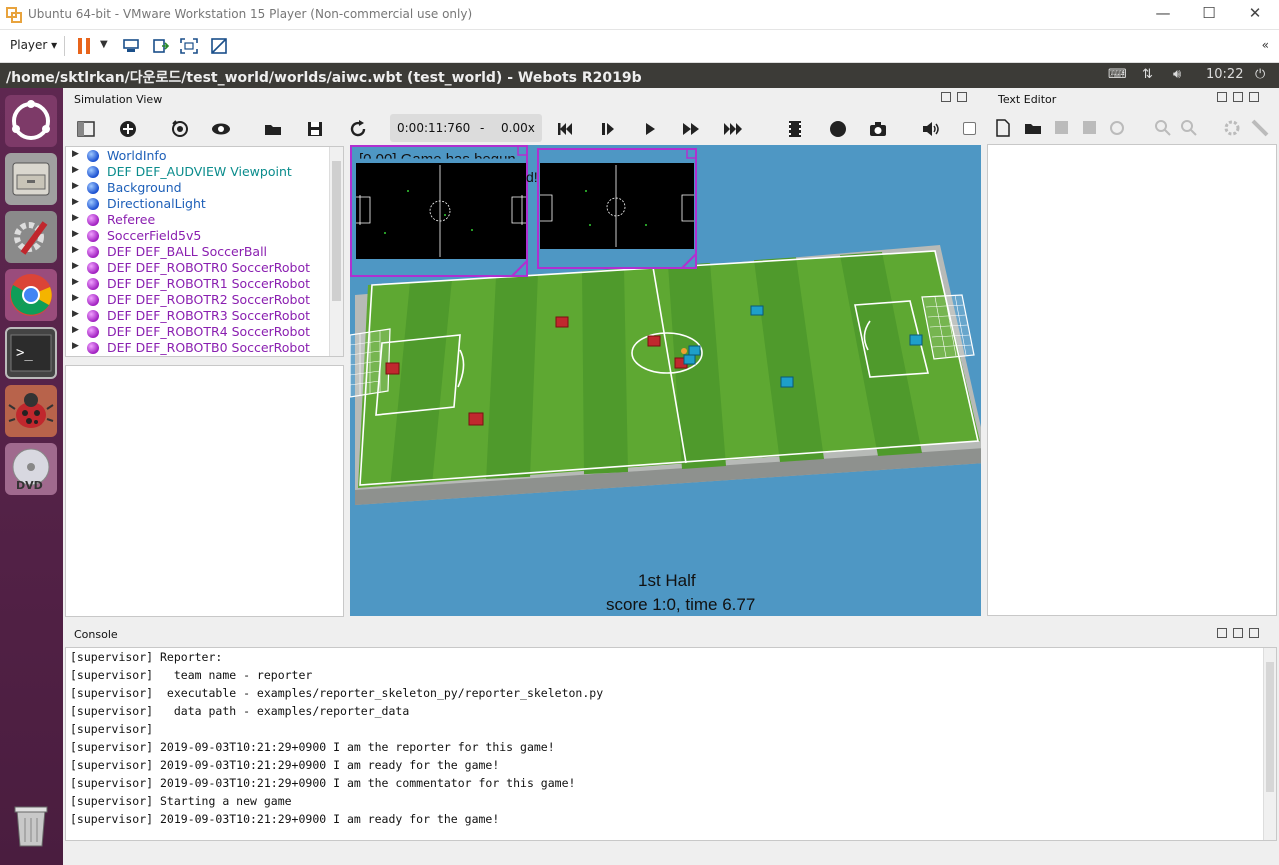 Image resolution: width=1279 pixels, height=865 pixels. Describe the element at coordinates (1027, 99) in the screenshot. I see `text-editor-title: Text Editor` at that location.